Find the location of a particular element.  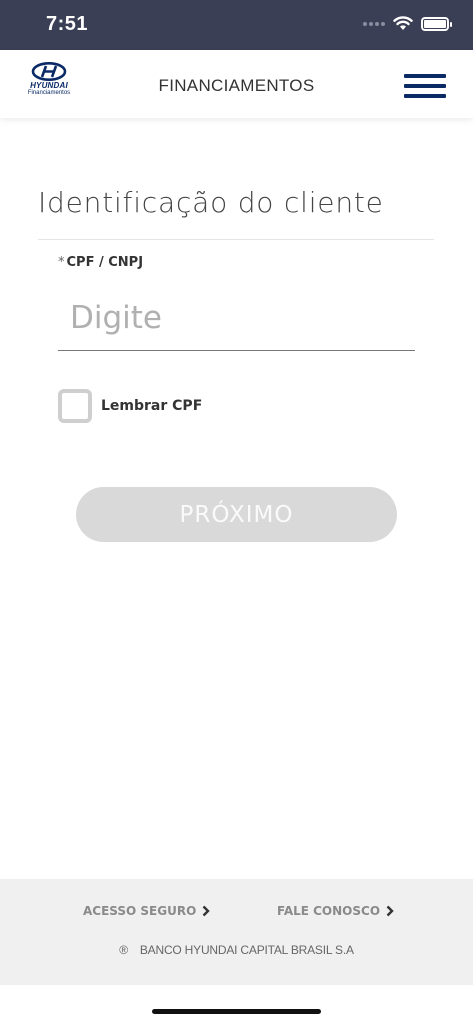

section-title: Identificação do cliente is located at coordinates (211, 202).